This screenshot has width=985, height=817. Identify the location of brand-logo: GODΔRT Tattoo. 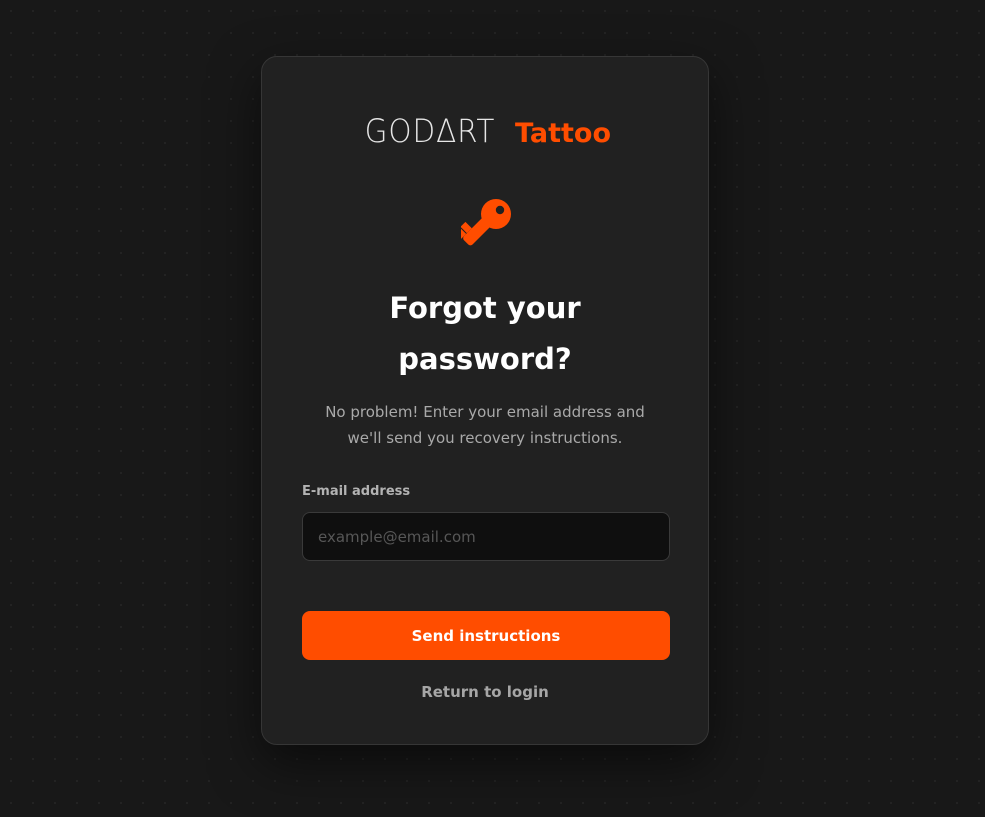
(485, 131).